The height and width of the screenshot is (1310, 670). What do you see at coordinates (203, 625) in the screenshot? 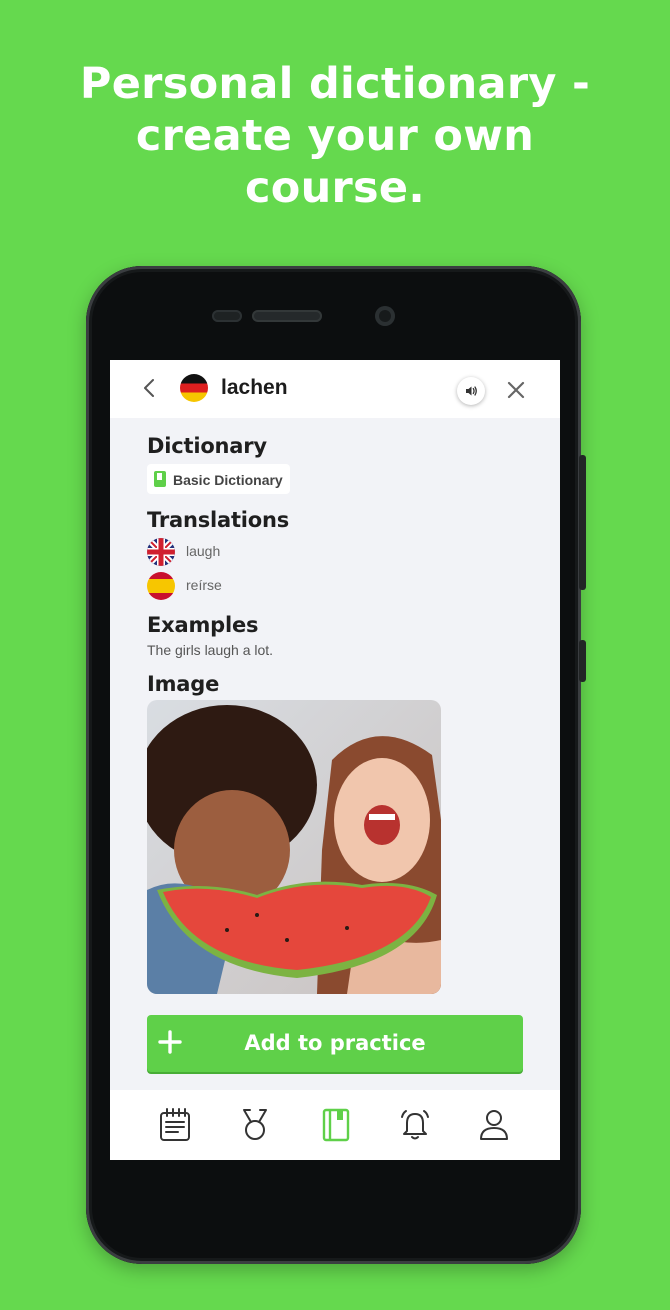
I see `examples-heading: Examples` at bounding box center [203, 625].